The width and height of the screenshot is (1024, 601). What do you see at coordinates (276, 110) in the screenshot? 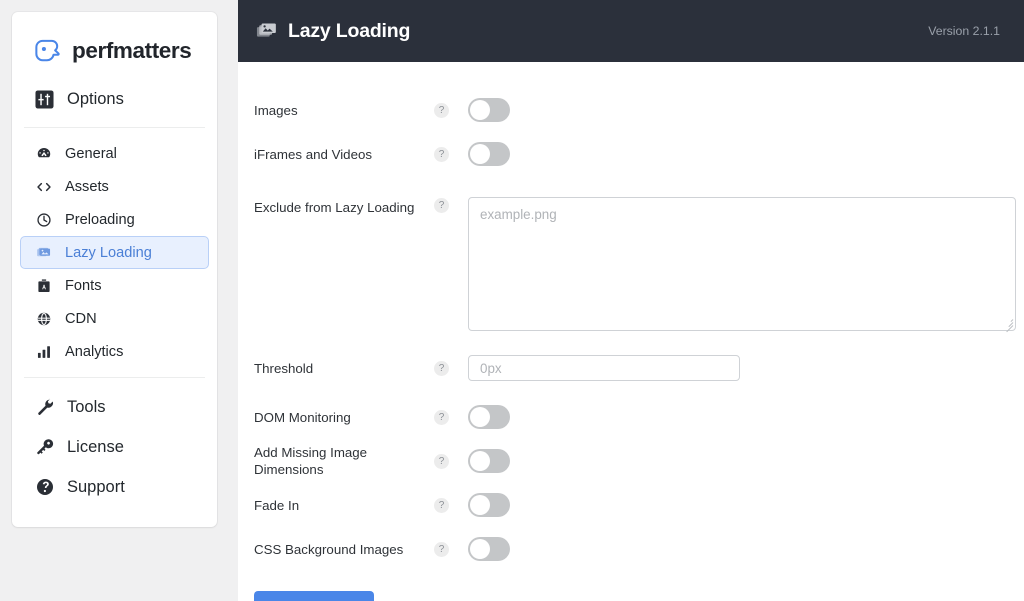
I see `setting-label-images: Images` at bounding box center [276, 110].